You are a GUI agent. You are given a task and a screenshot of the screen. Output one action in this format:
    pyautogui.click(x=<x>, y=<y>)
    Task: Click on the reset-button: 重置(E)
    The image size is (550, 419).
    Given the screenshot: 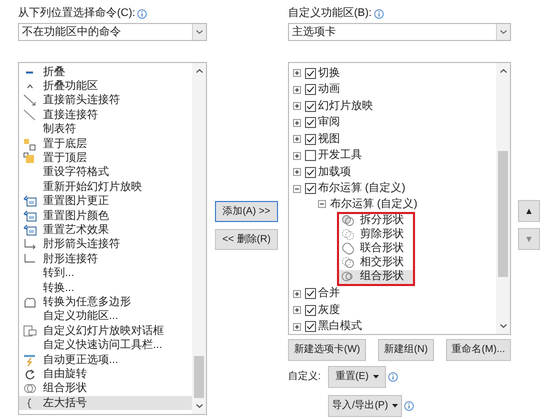 What is the action you would take?
    pyautogui.click(x=357, y=377)
    